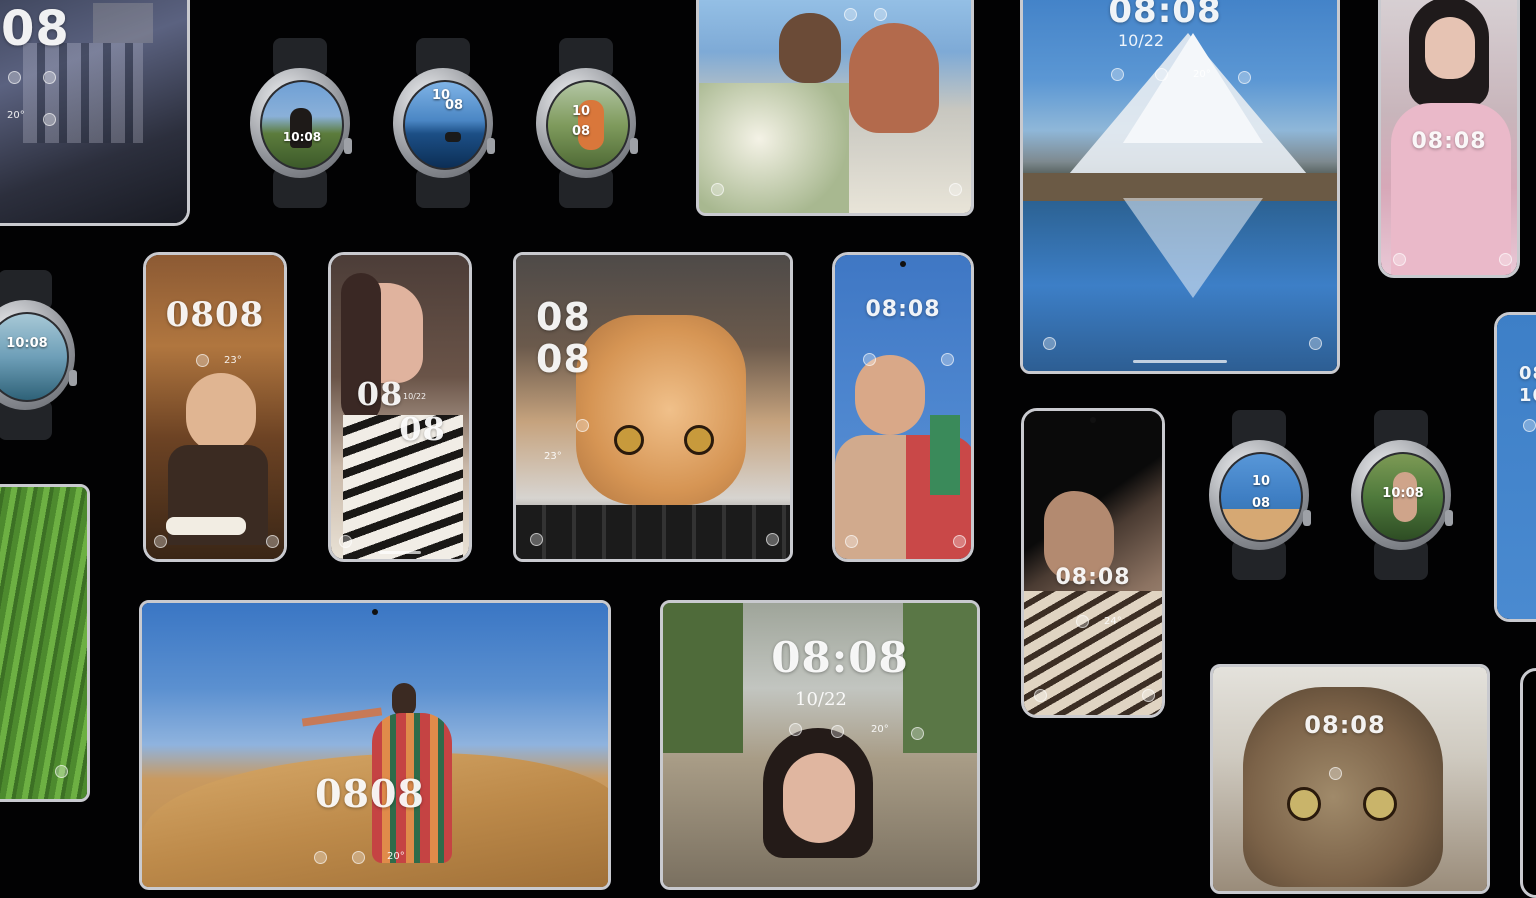 The image size is (1536, 898). I want to click on lock-icon, so click(850, 14).